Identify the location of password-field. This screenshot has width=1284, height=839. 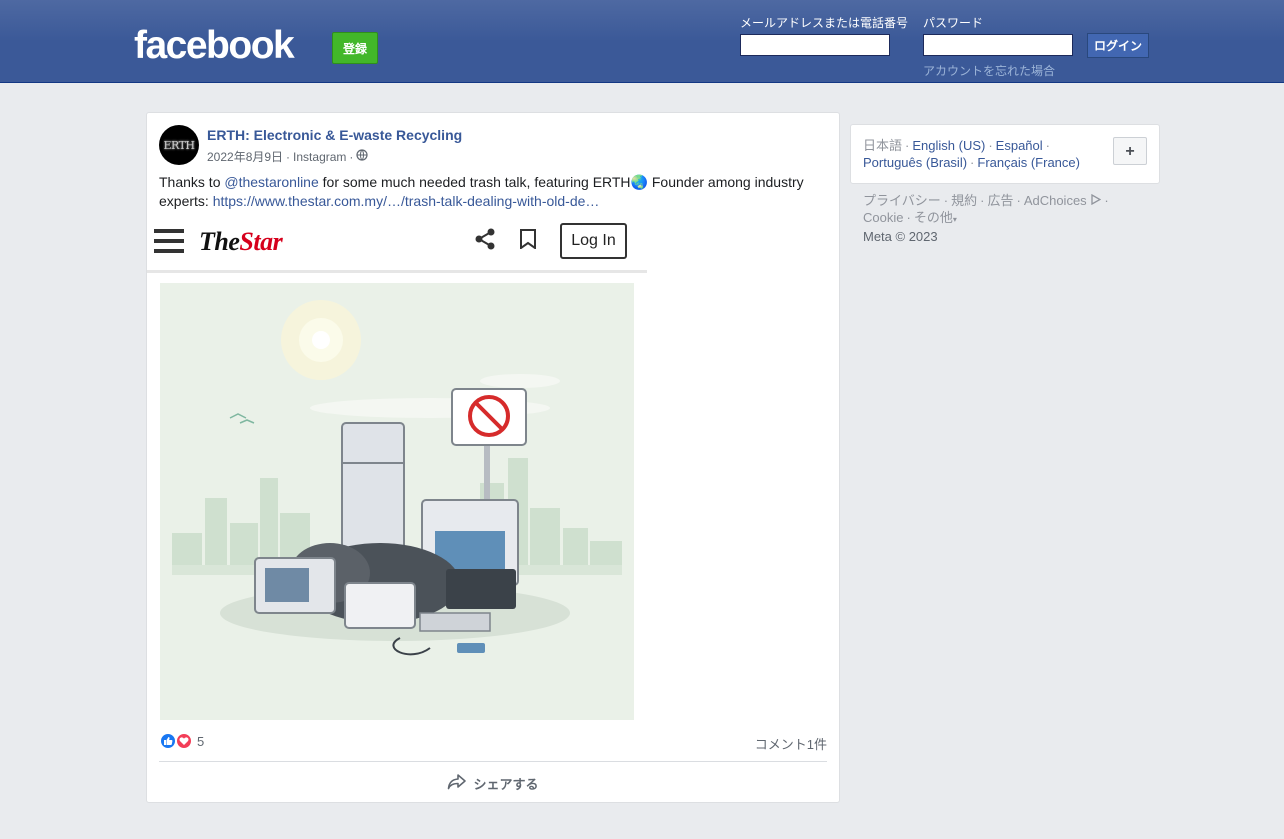
(998, 45).